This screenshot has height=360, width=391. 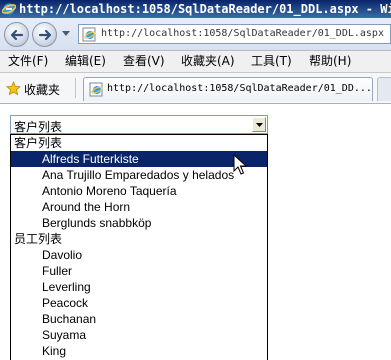 I want to click on back-arrow-icon, so click(x=17, y=35).